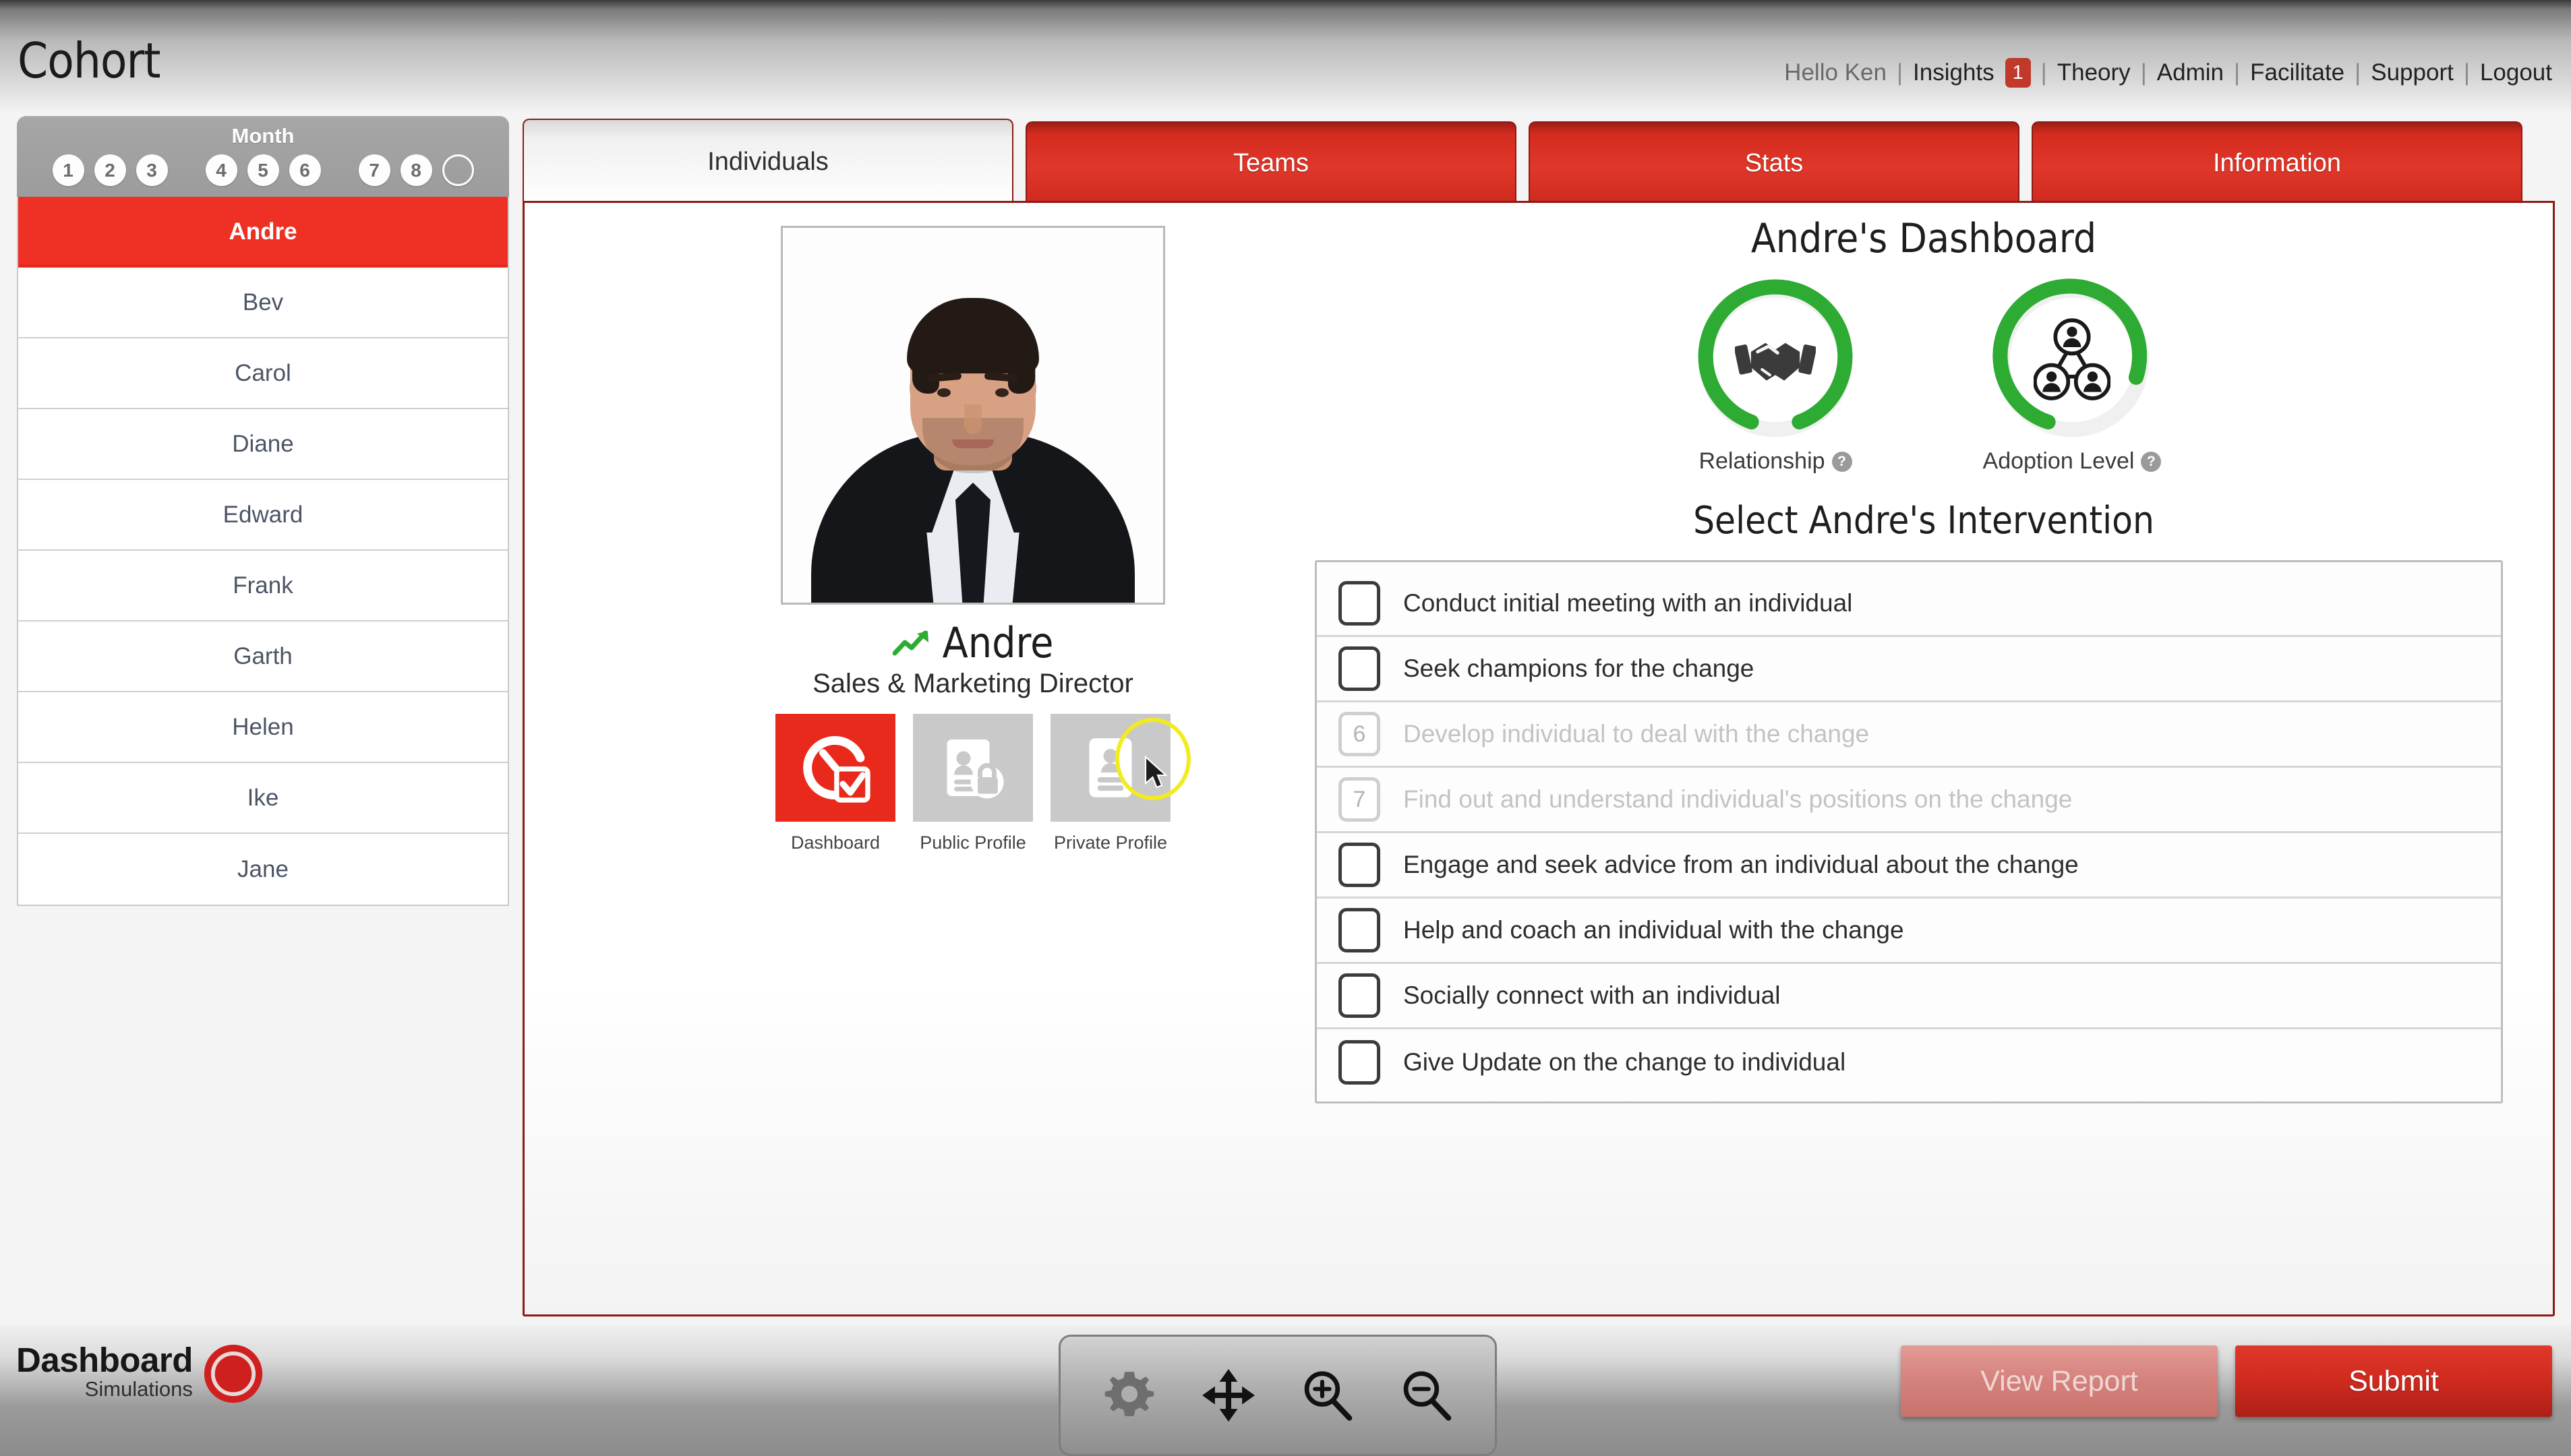  I want to click on sidebar-item-carol: Carol, so click(263, 373).